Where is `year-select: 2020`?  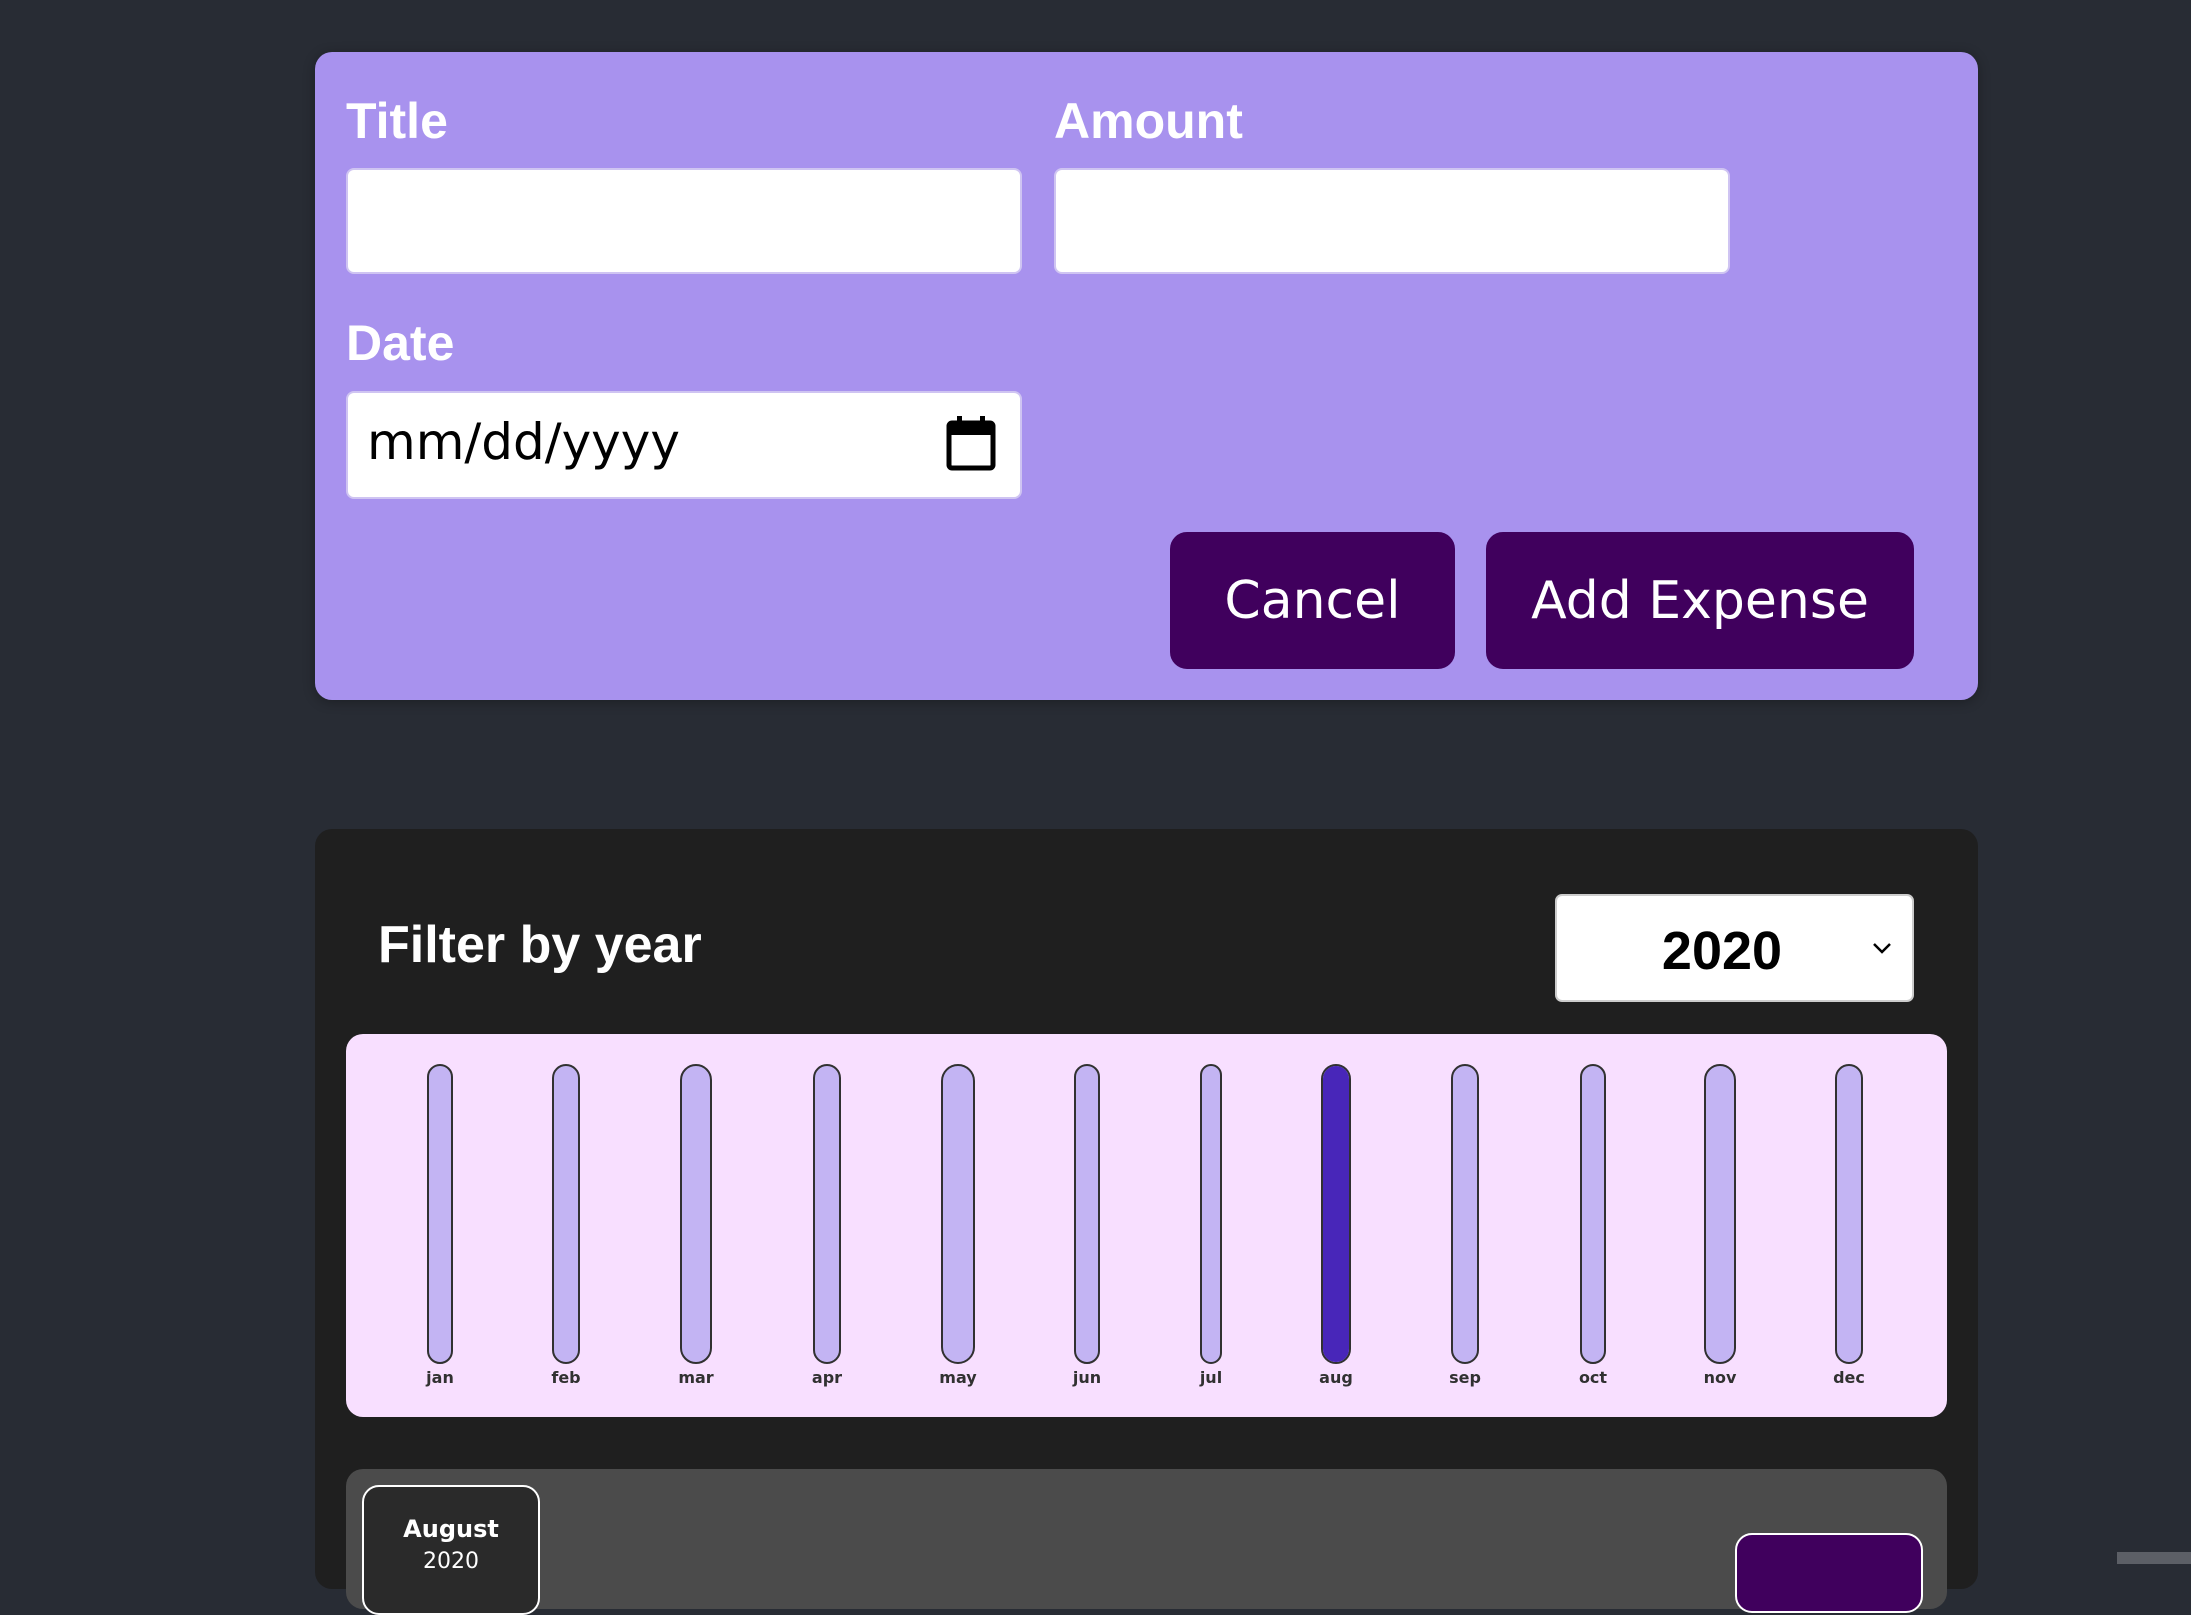
year-select: 2020 is located at coordinates (1734, 948).